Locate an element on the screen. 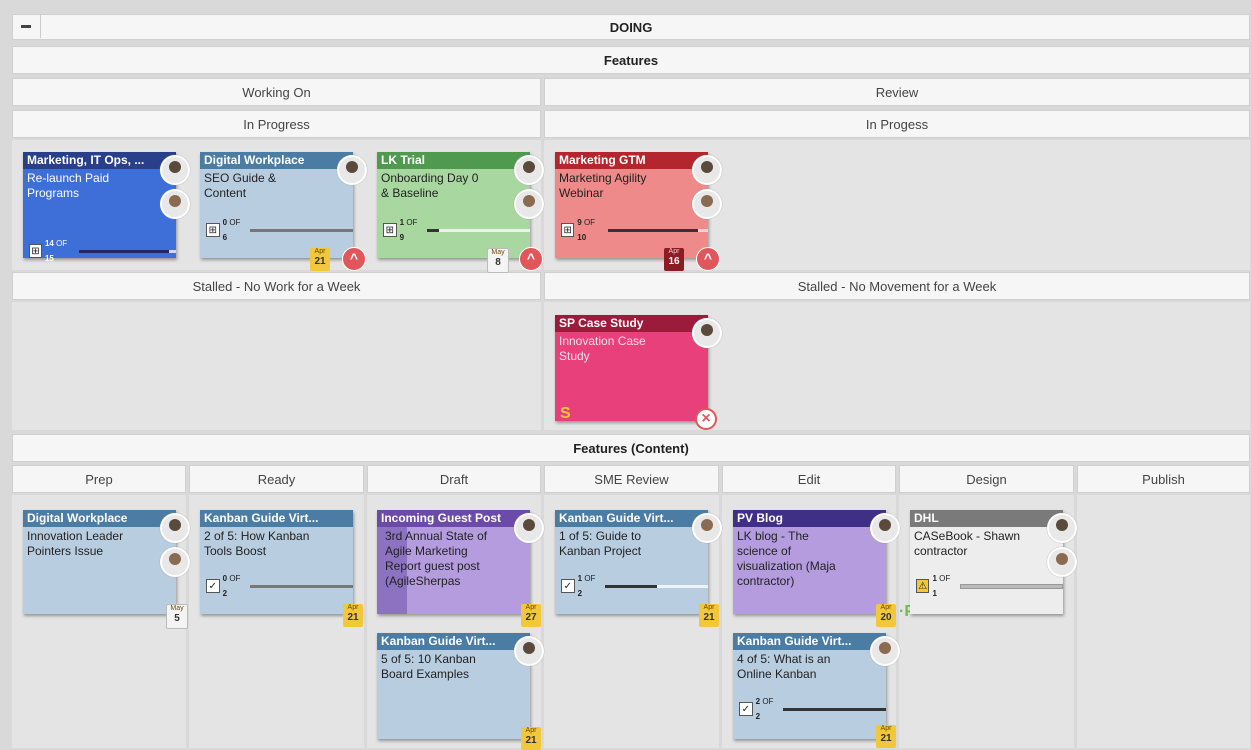 The width and height of the screenshot is (1251, 750). column-prep: Prep is located at coordinates (99, 479).